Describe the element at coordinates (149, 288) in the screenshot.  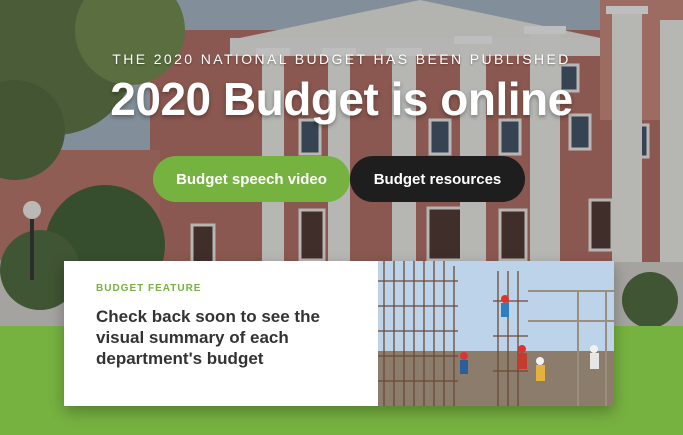
I see `feature-tag: BUDGET FEATURE` at that location.